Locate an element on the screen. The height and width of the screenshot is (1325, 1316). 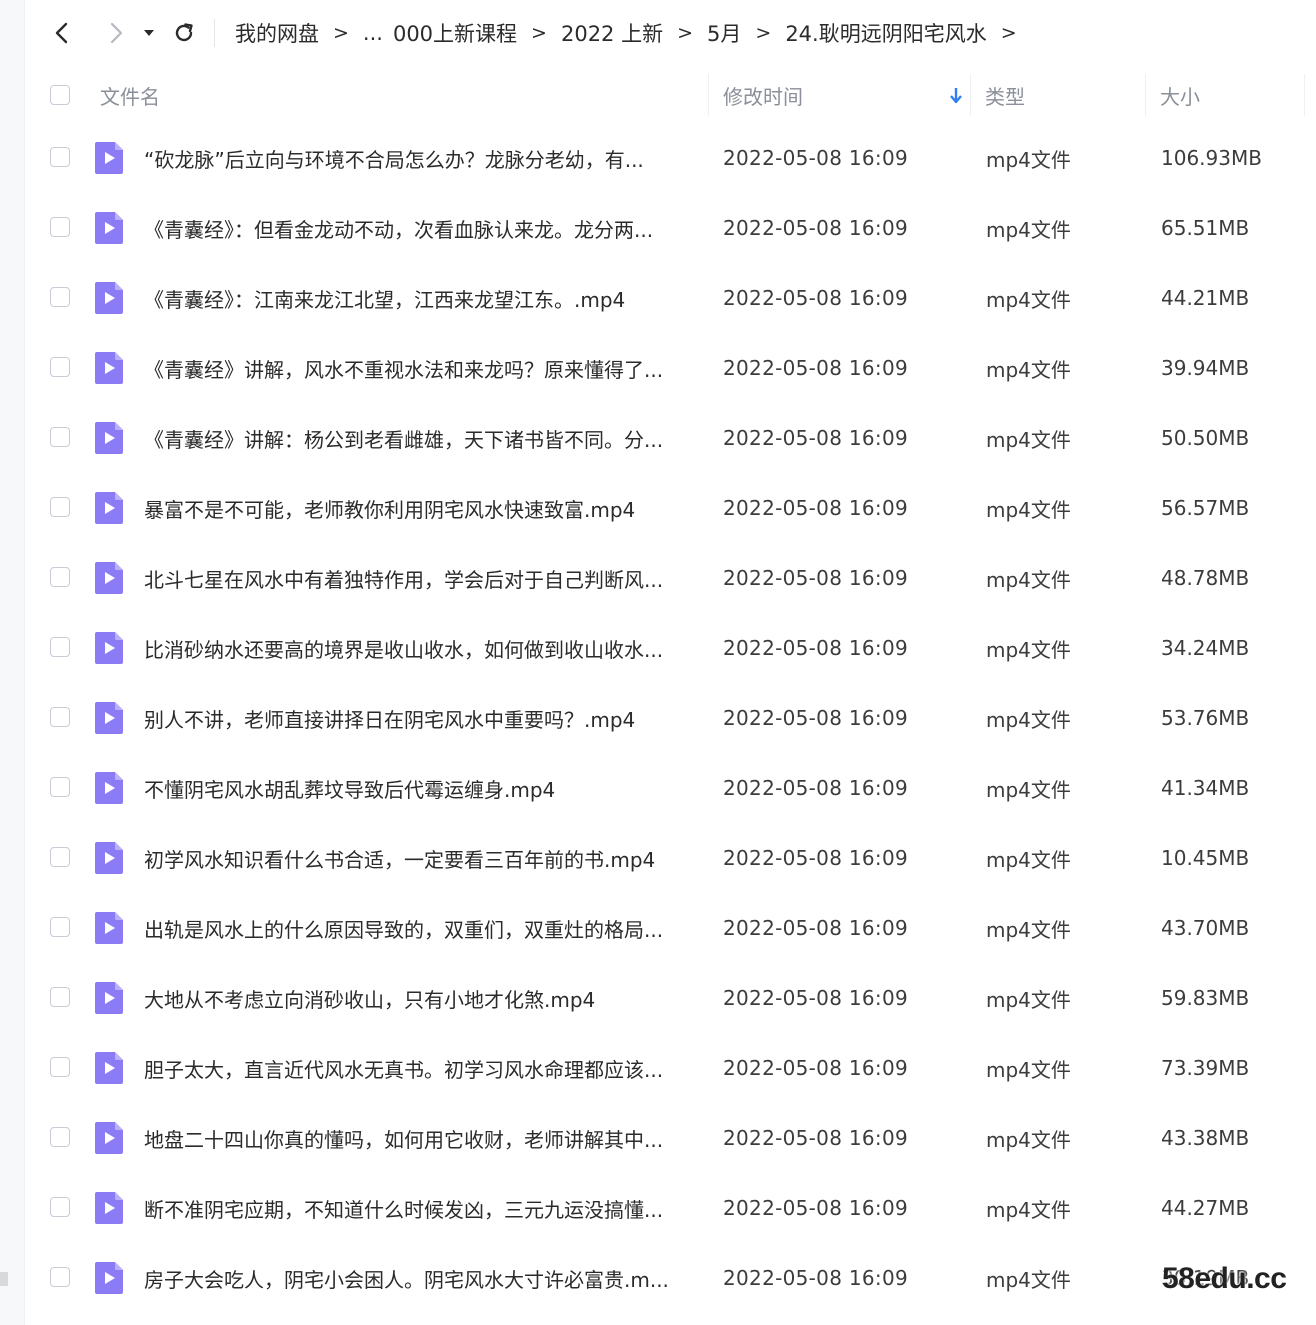
file-name: 不懂阴宅风水胡乱葬坟导致后代霉运缠身.mp4 is located at coordinates (429, 788).